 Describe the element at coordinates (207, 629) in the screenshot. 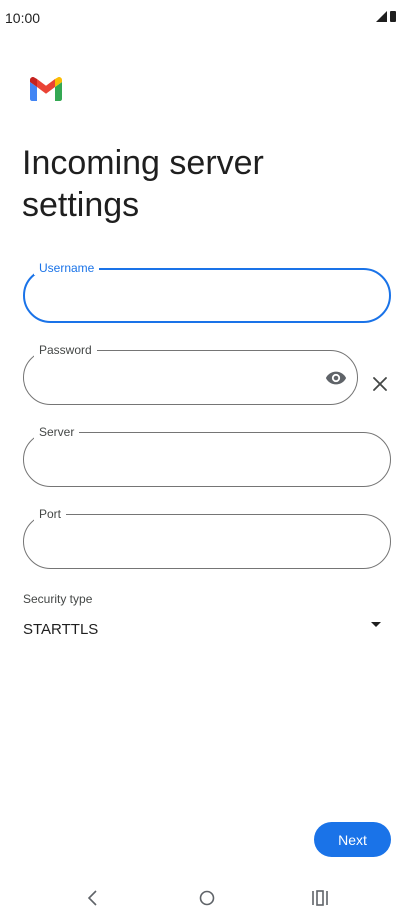

I see `security-type-dropdown: STARTTLS` at that location.